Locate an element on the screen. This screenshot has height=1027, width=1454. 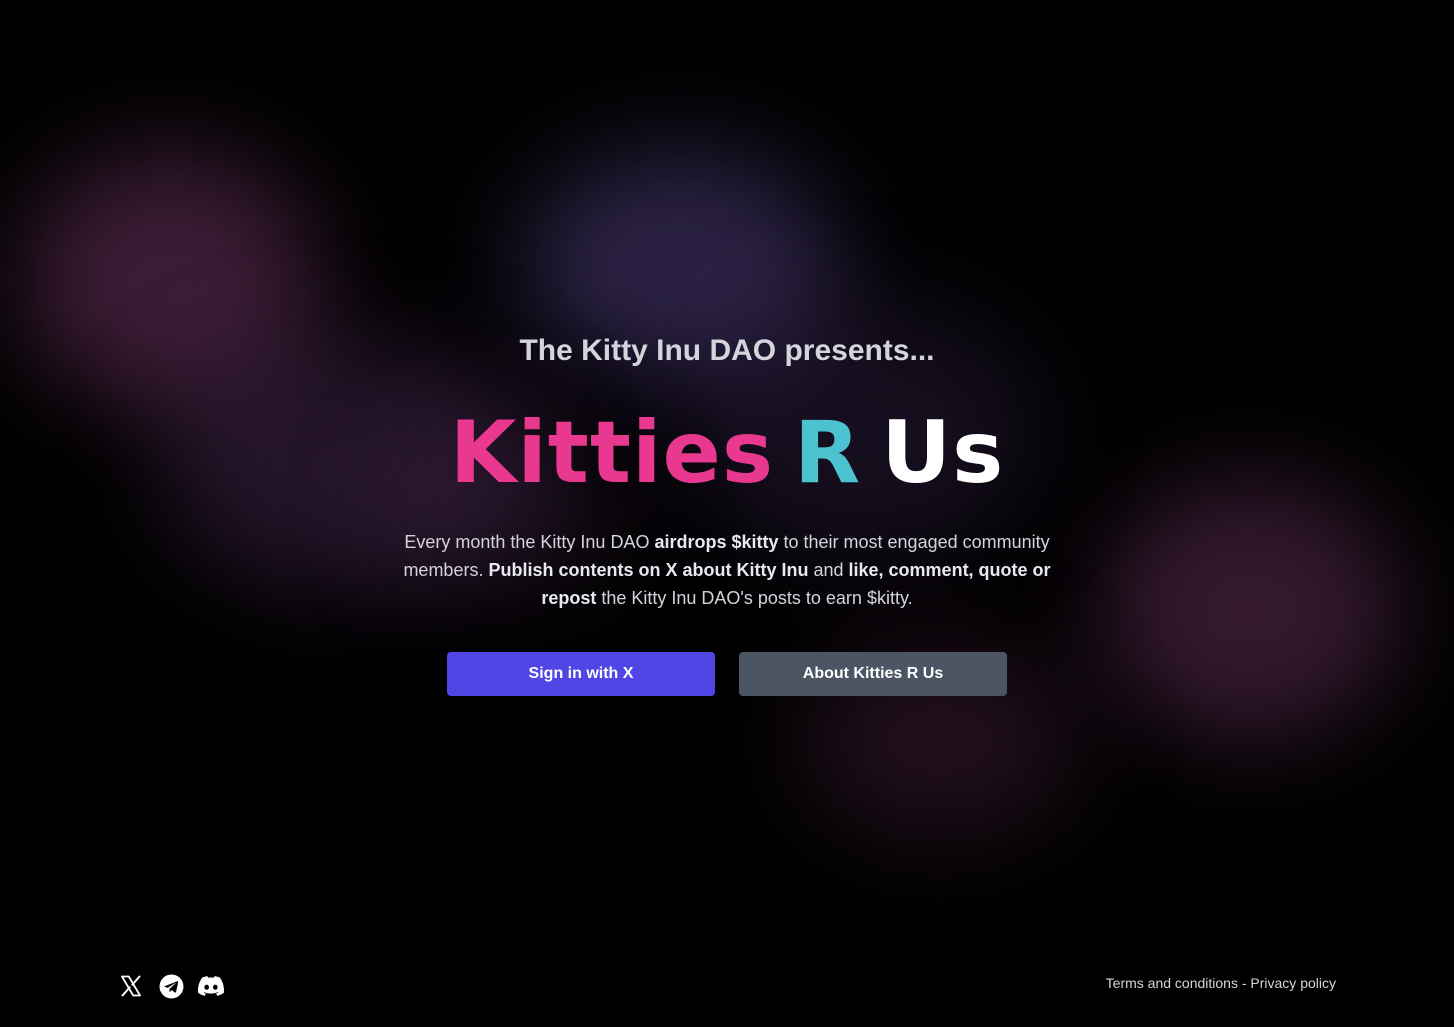
description-text: Every month the Kitty Inu DAO is located at coordinates (529, 542).